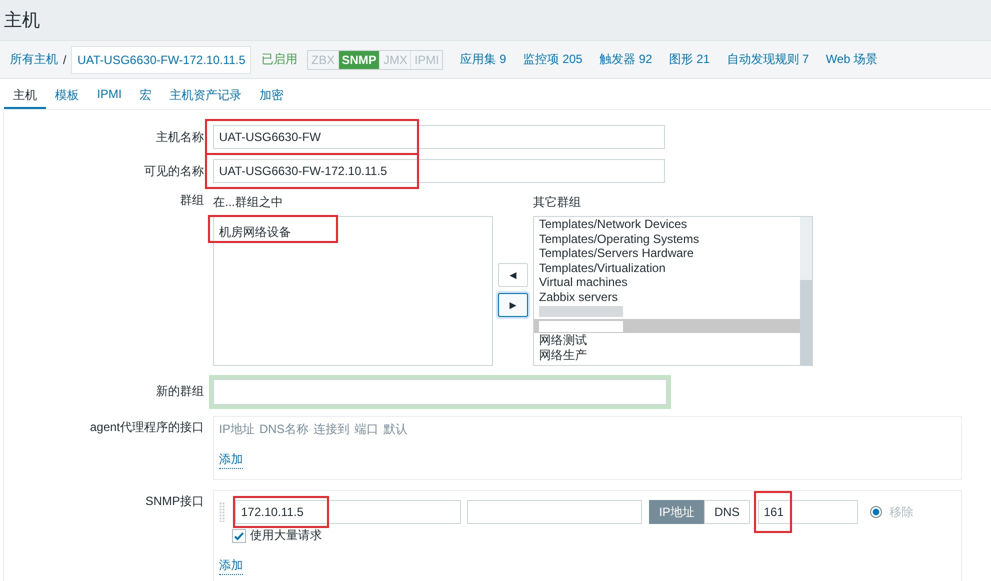 The width and height of the screenshot is (991, 581). I want to click on tab: 主机资产记录, so click(205, 94).